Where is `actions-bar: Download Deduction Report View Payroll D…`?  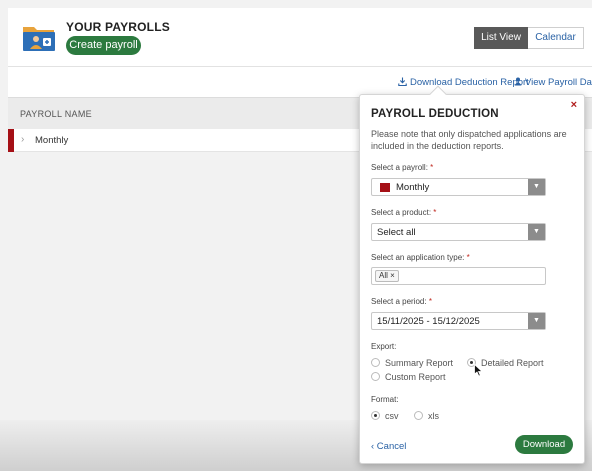
actions-bar: Download Deduction Report View Payroll D… is located at coordinates (300, 82).